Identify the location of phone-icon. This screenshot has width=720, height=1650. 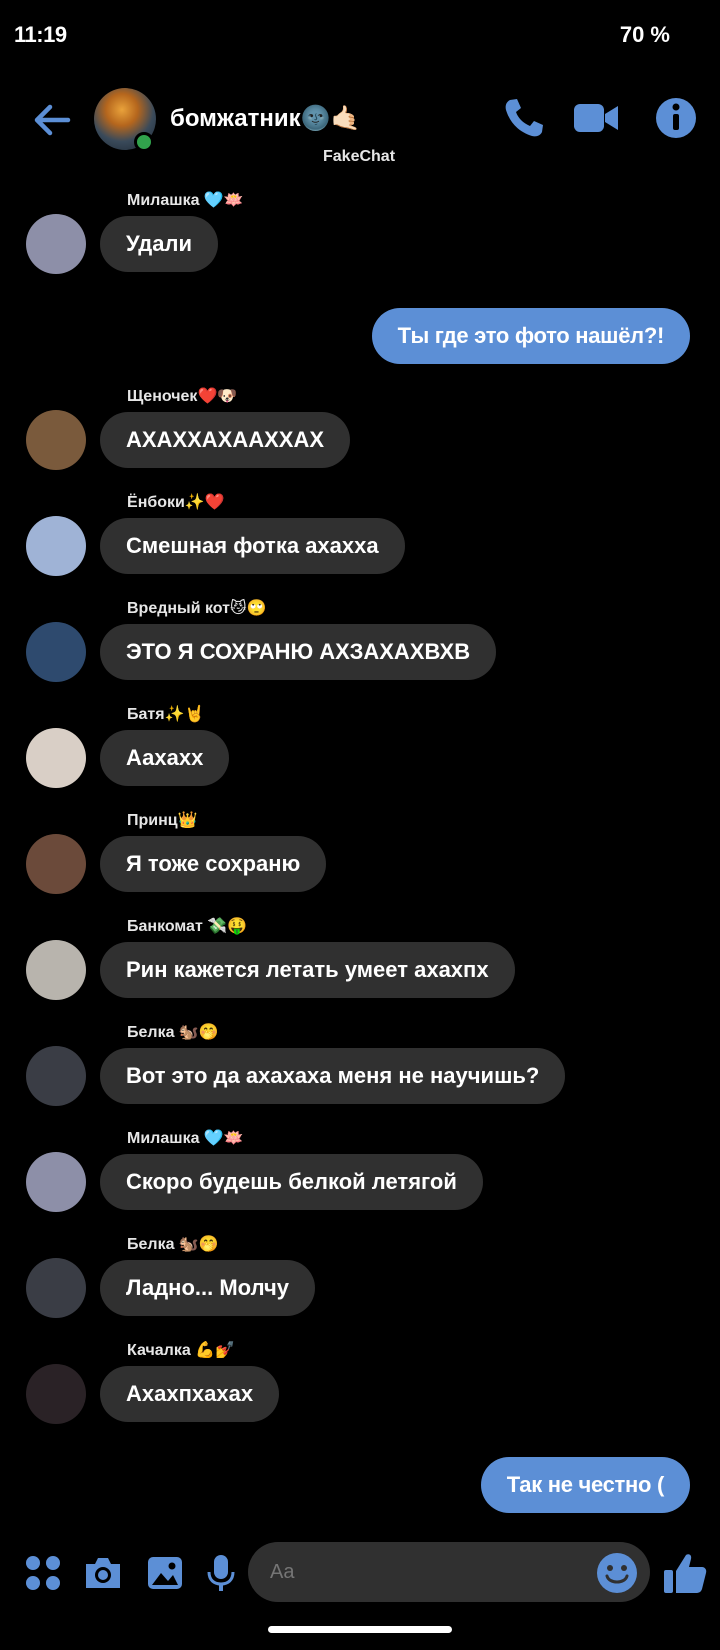
(524, 118).